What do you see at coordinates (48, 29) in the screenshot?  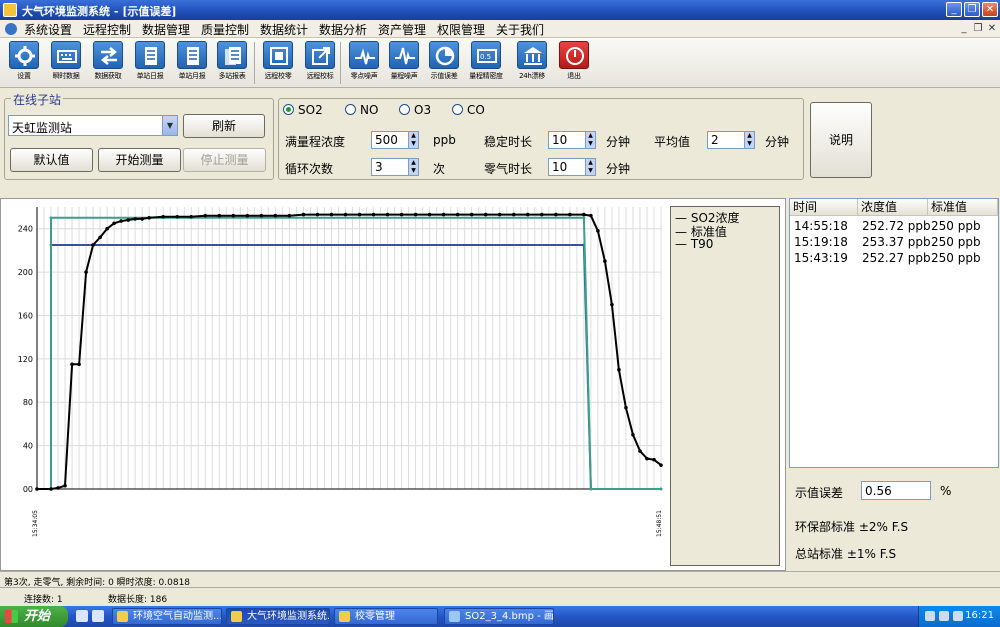 I see `menu-system-settings: 系统设置` at bounding box center [48, 29].